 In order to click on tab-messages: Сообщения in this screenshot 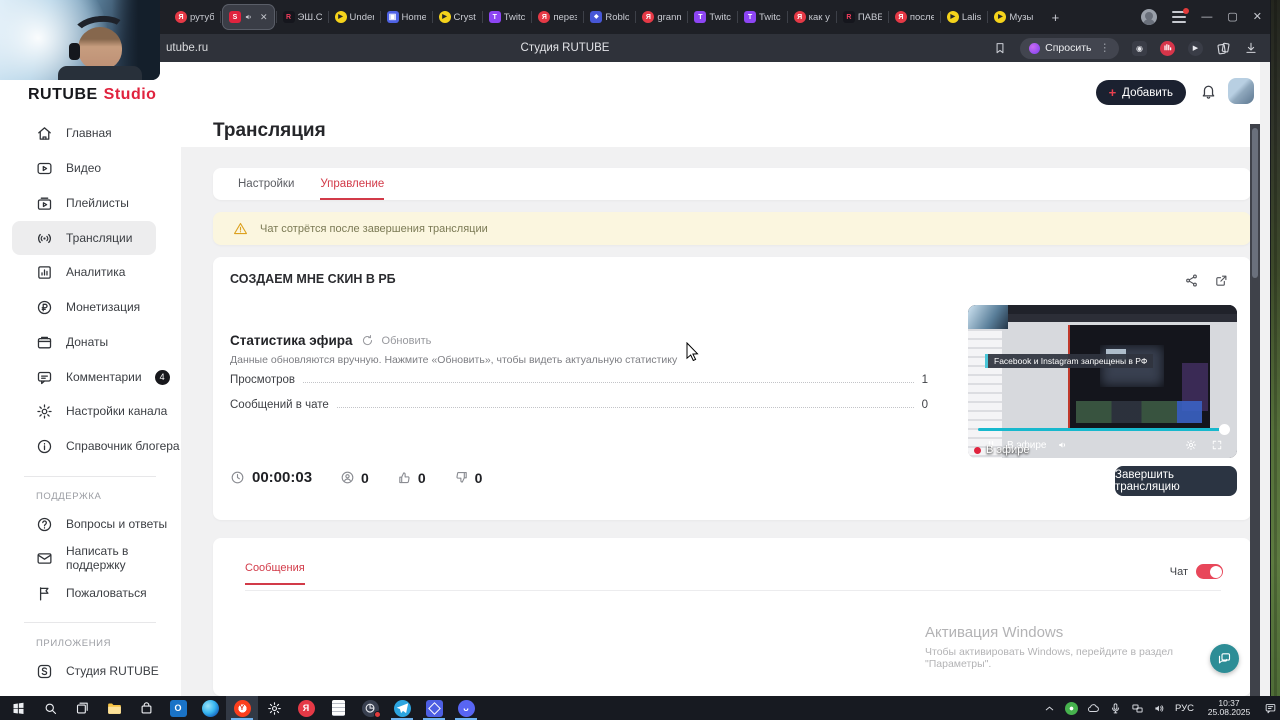, I will do `click(275, 573)`.